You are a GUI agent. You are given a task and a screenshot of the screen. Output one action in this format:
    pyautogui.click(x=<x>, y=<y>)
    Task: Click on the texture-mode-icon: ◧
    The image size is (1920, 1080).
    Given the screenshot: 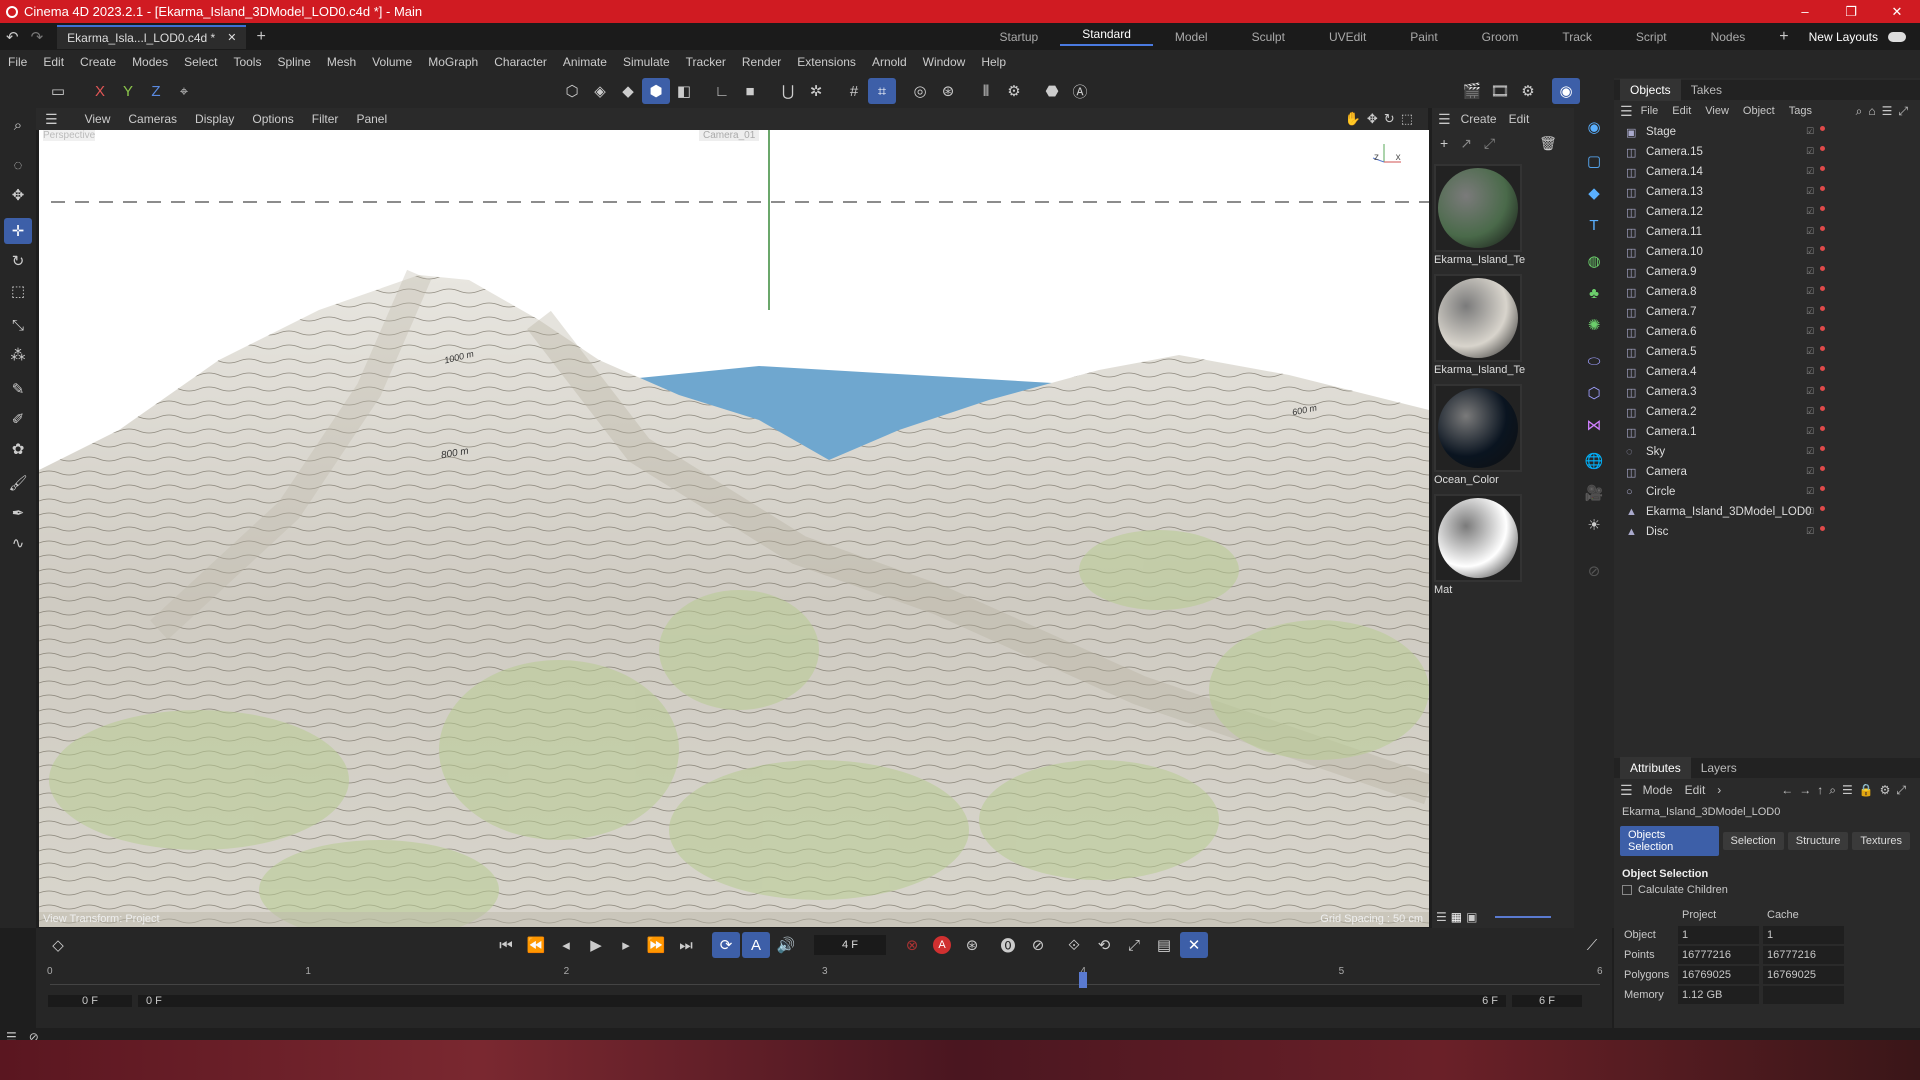 What is the action you would take?
    pyautogui.click(x=684, y=91)
    